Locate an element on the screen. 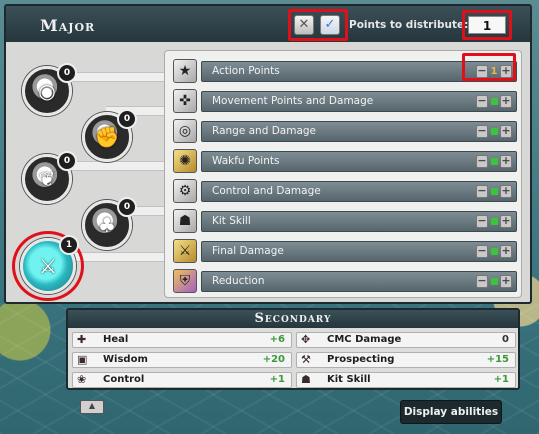 The image size is (539, 434). stat-row-final-damage: ⚔ Final Damage − 0 + is located at coordinates (345, 251).